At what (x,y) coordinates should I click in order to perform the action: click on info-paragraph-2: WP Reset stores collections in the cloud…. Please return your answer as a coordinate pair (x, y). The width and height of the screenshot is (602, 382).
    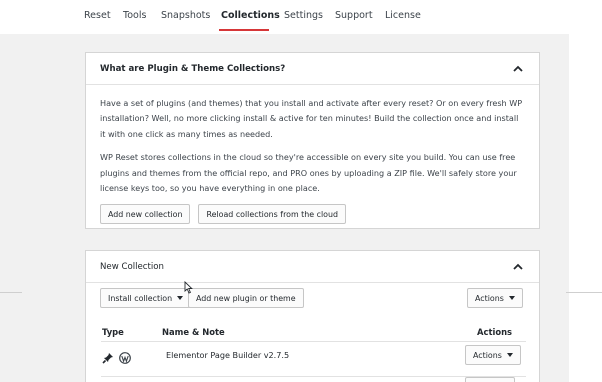
    Looking at the image, I should click on (308, 173).